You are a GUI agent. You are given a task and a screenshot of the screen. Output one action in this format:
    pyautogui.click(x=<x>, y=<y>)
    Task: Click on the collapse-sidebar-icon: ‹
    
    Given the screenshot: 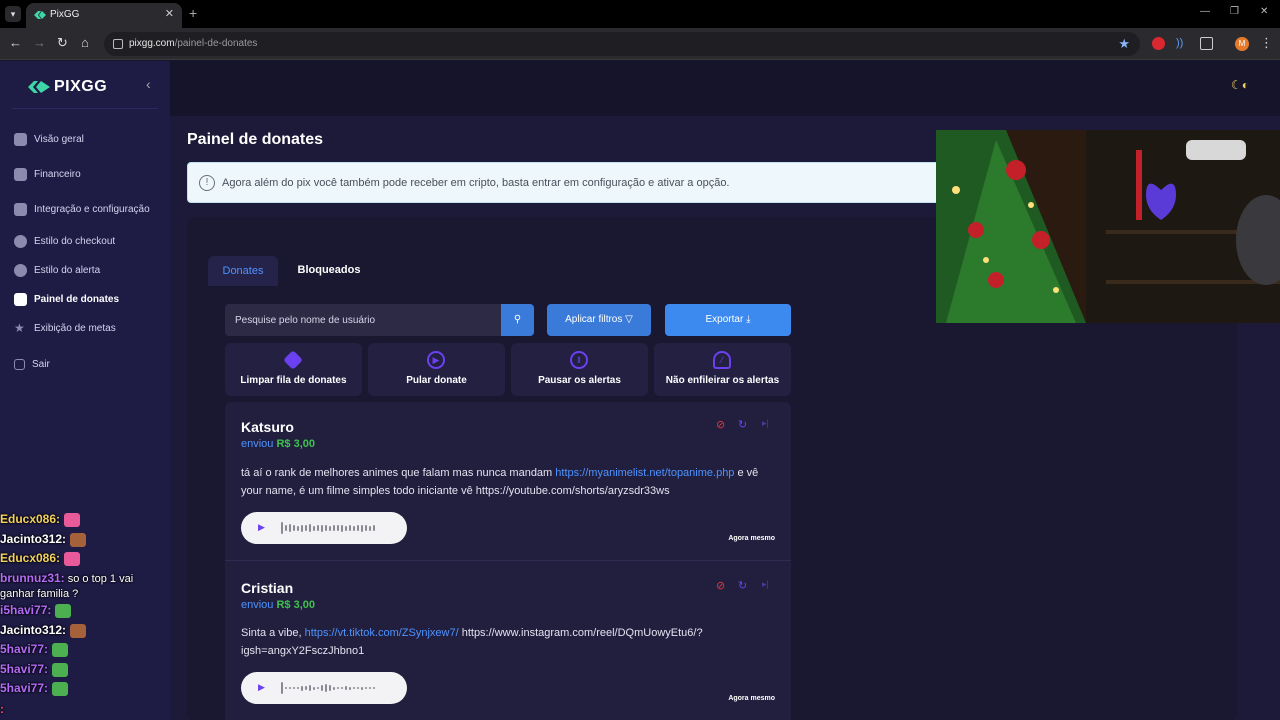 What is the action you would take?
    pyautogui.click(x=148, y=84)
    